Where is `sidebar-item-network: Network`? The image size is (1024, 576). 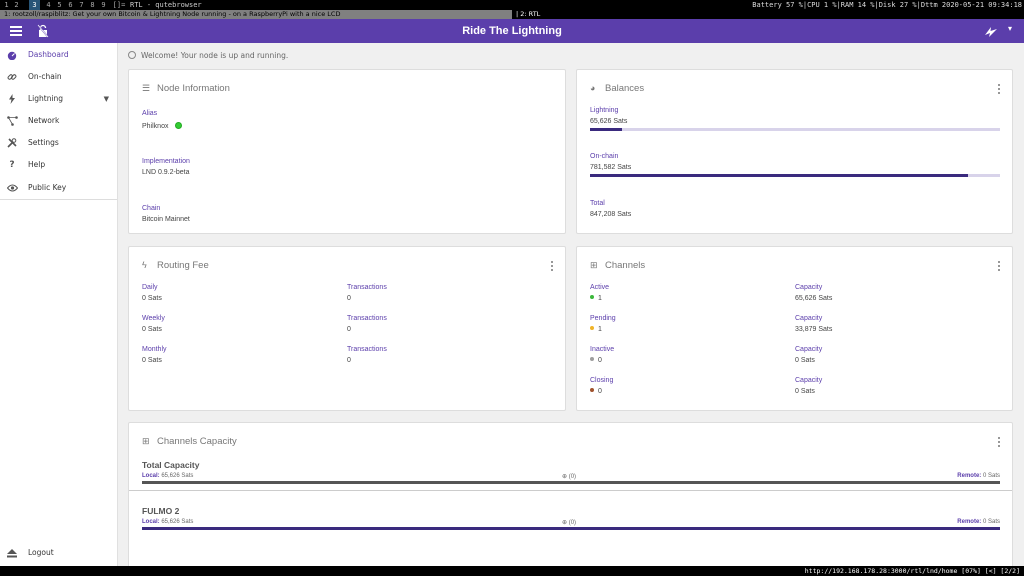
sidebar-item-network: Network is located at coordinates (58, 121).